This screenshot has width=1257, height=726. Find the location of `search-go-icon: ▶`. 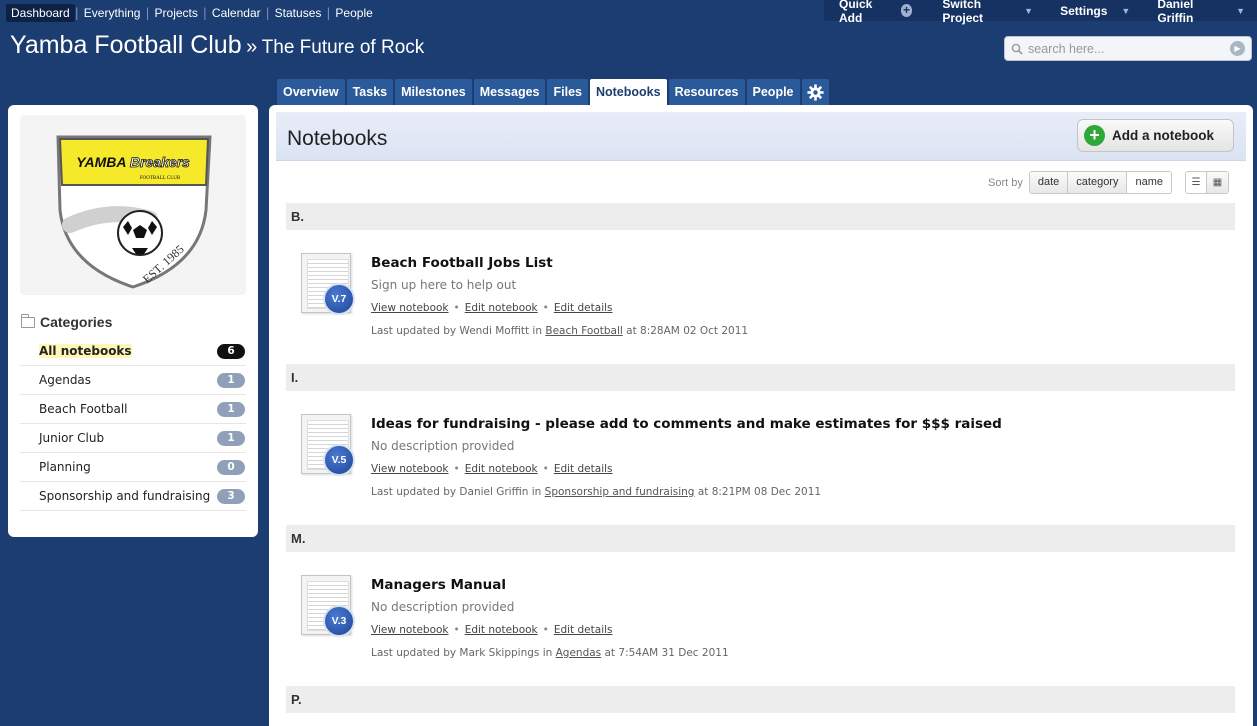

search-go-icon: ▶ is located at coordinates (1237, 48).